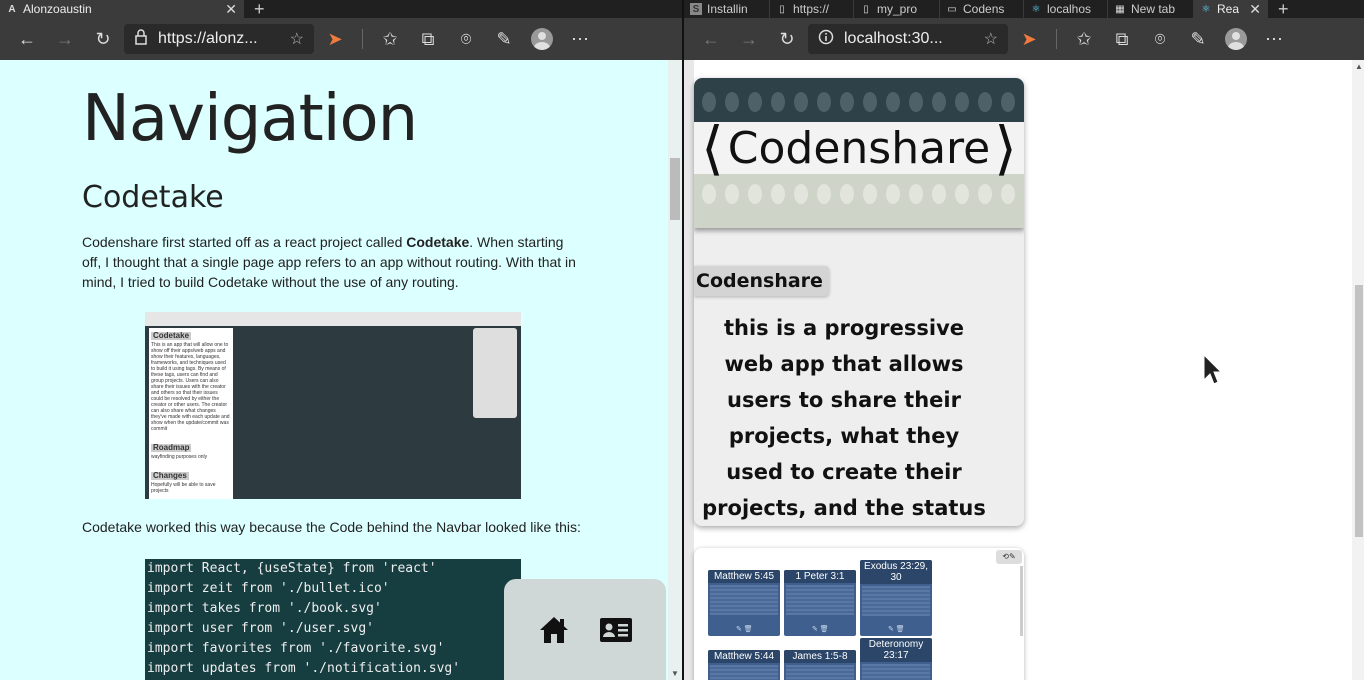  I want to click on project-name-chip: Codenshare, so click(761, 281).